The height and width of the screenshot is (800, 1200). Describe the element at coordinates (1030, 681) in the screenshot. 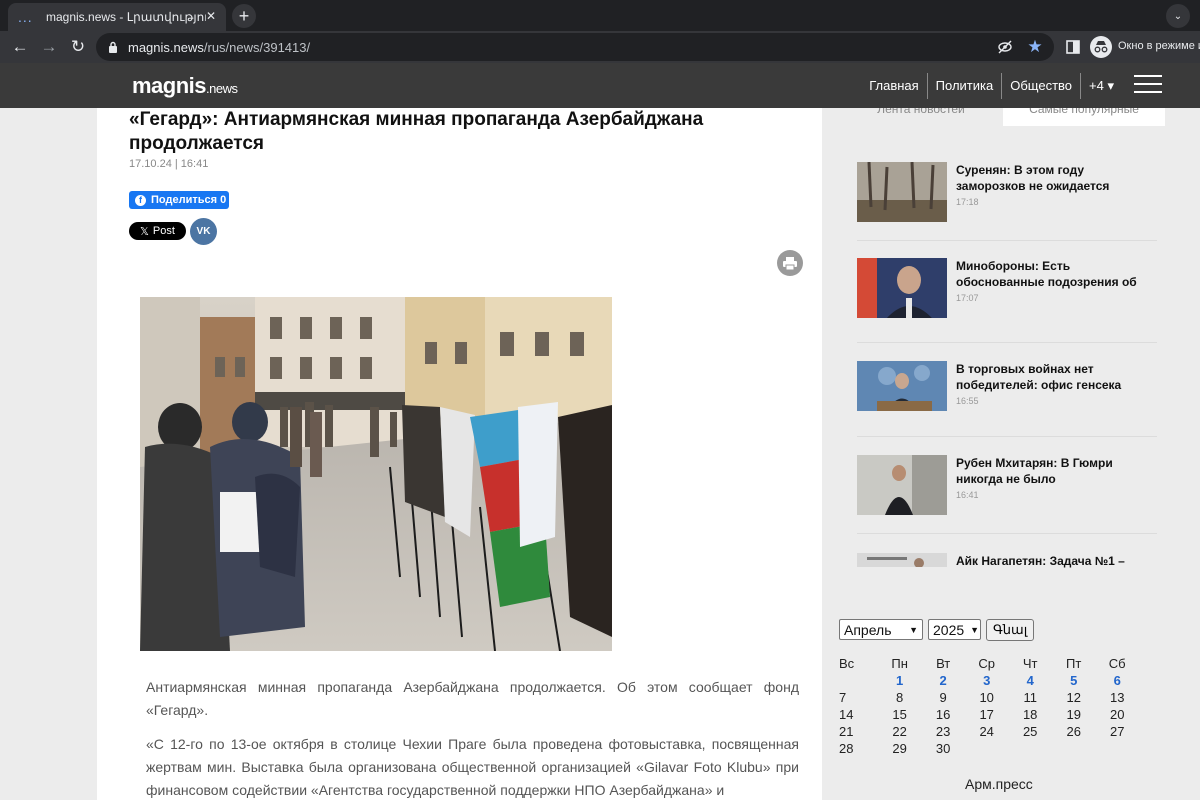

I see `calendar-day: 4` at that location.